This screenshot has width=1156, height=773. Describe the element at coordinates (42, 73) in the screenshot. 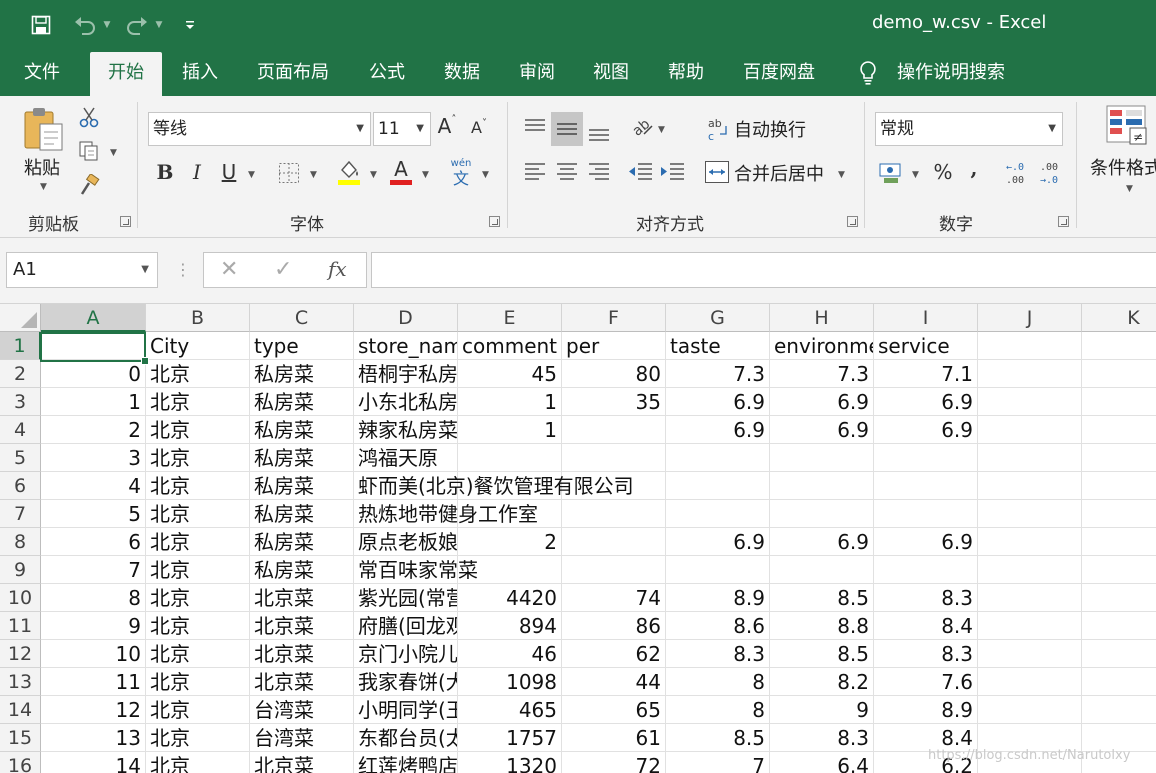

I see `tab-file: 文件` at that location.